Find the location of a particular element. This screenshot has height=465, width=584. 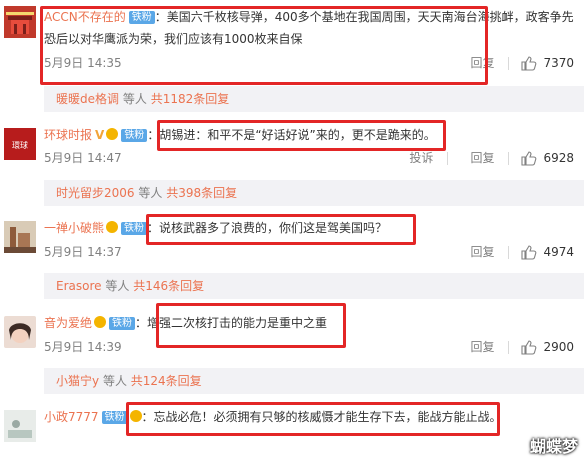

reply-count: 共146条回复 is located at coordinates (168, 286).